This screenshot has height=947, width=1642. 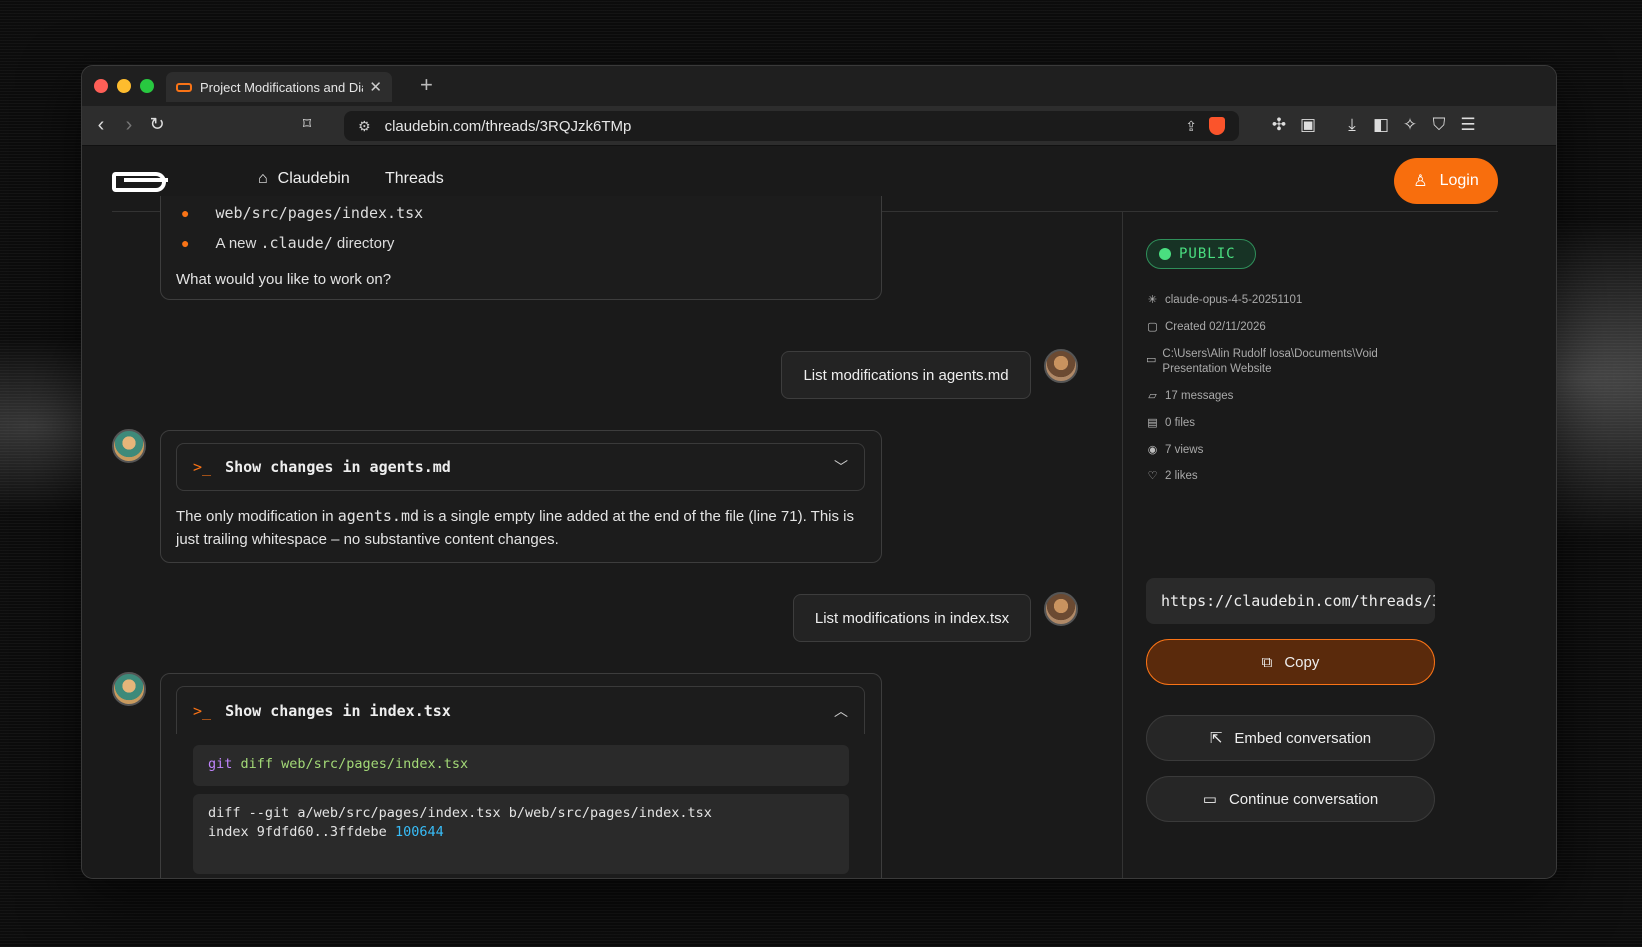 I want to click on embed-label: Embed conversation, so click(x=1303, y=738).